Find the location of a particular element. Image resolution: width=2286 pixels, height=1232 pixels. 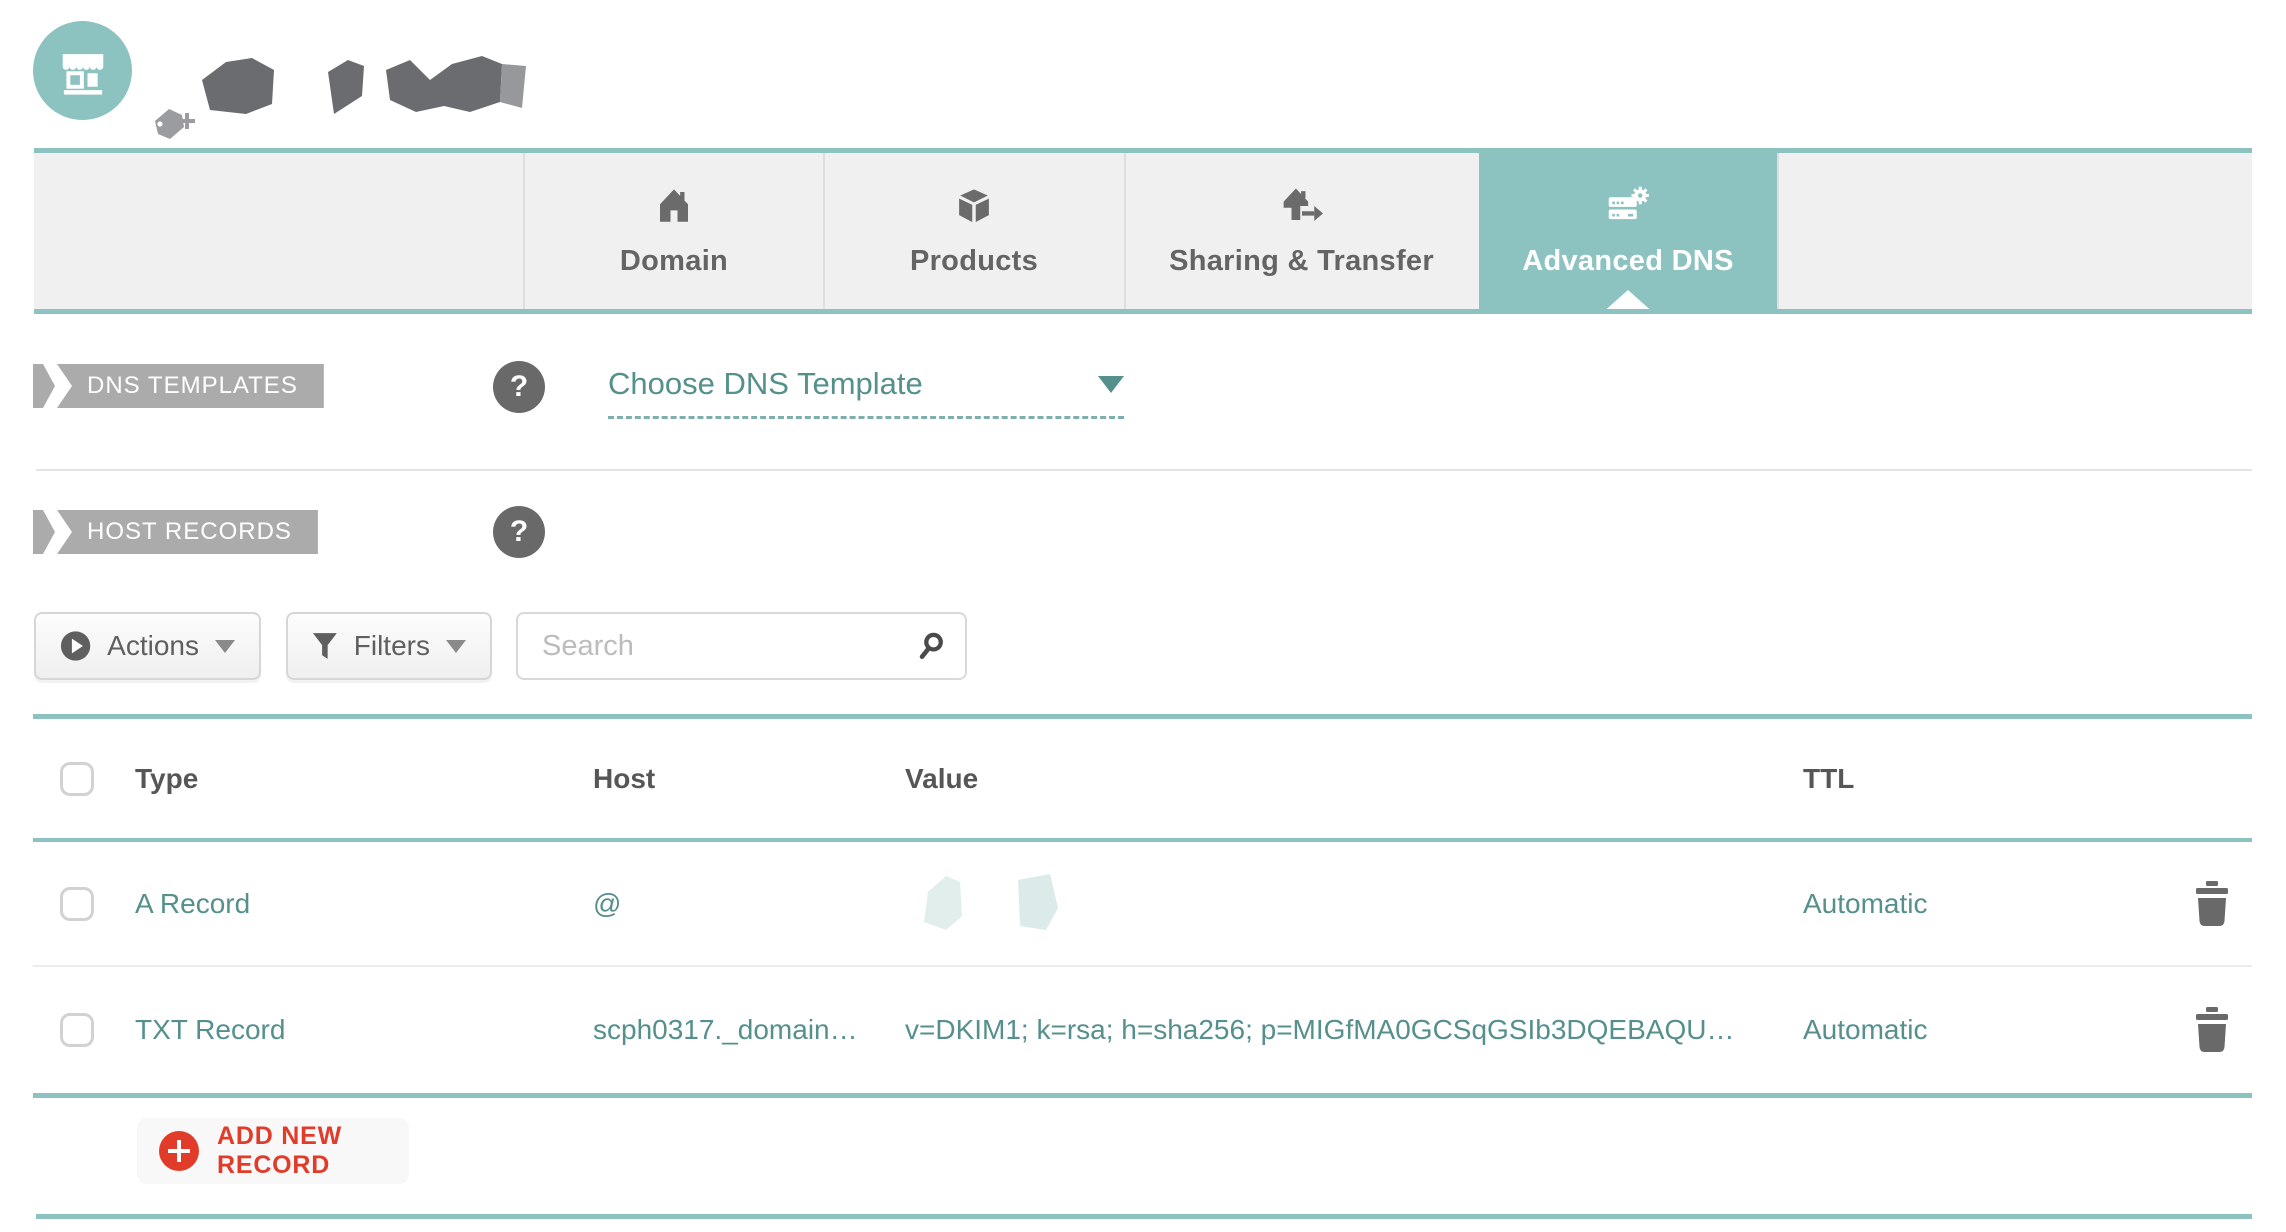

server-gear-icon is located at coordinates (1628, 202).